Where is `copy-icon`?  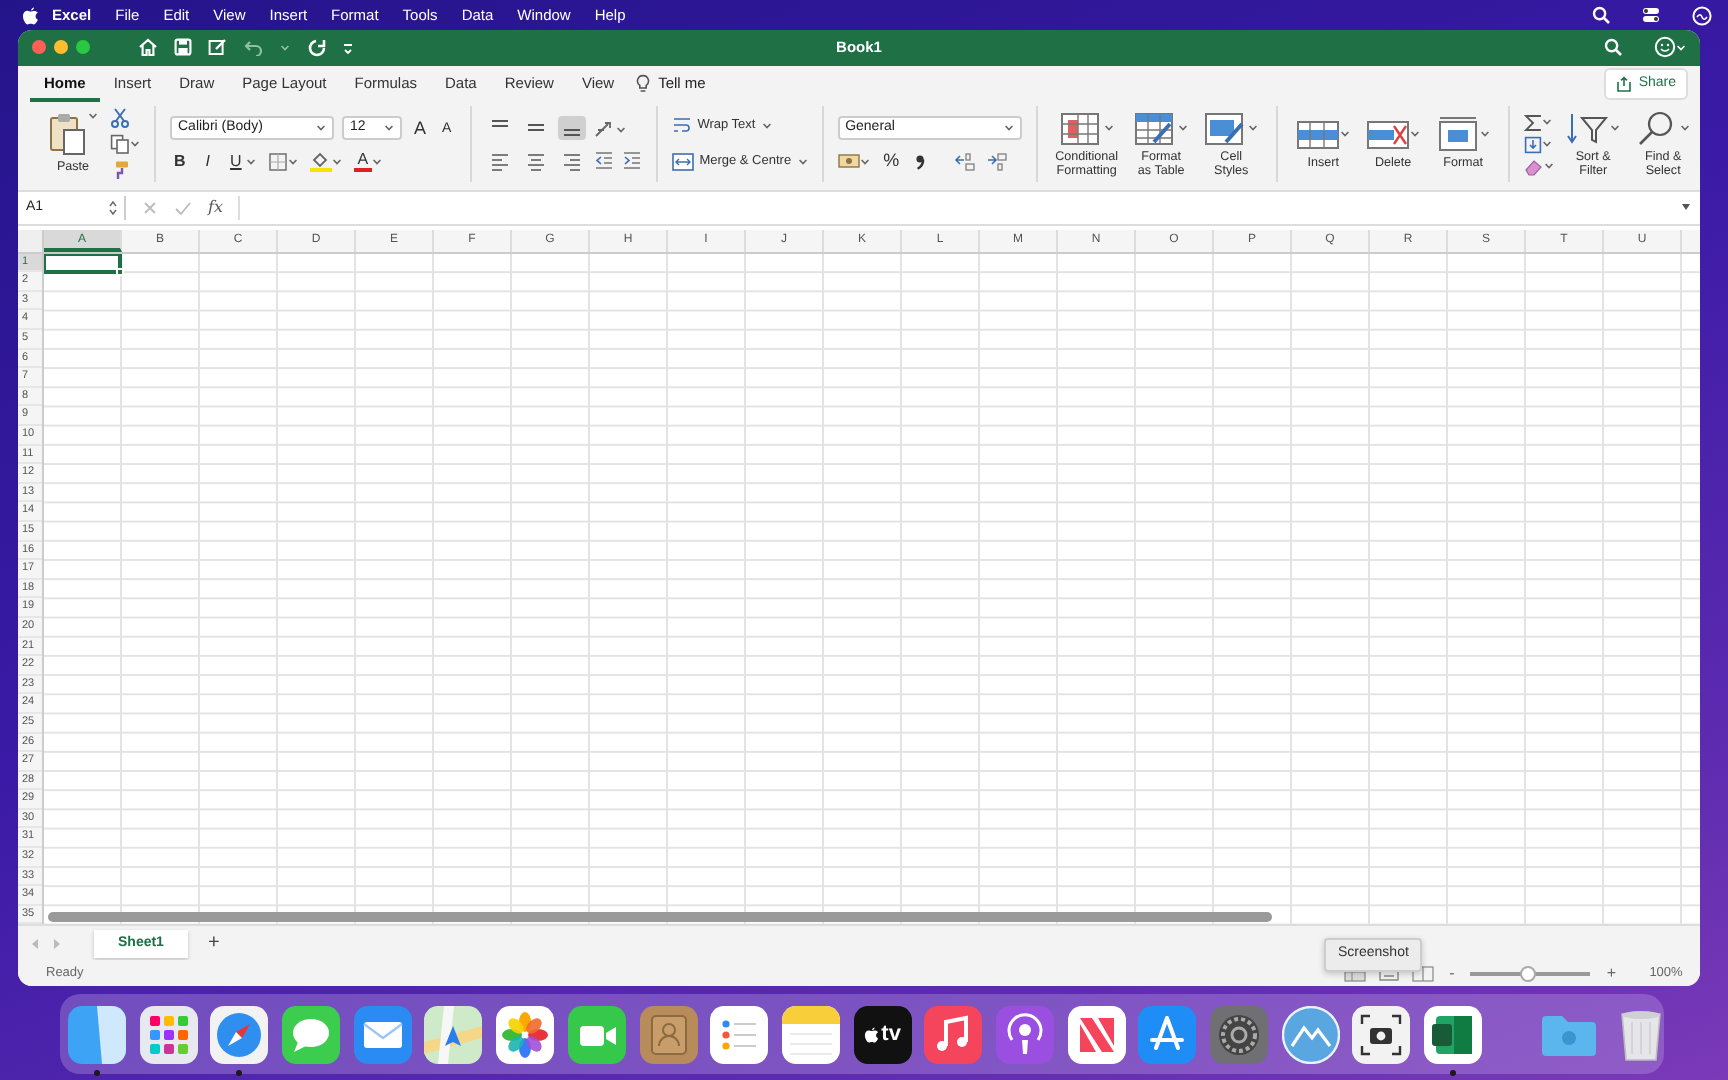
copy-icon is located at coordinates (120, 144).